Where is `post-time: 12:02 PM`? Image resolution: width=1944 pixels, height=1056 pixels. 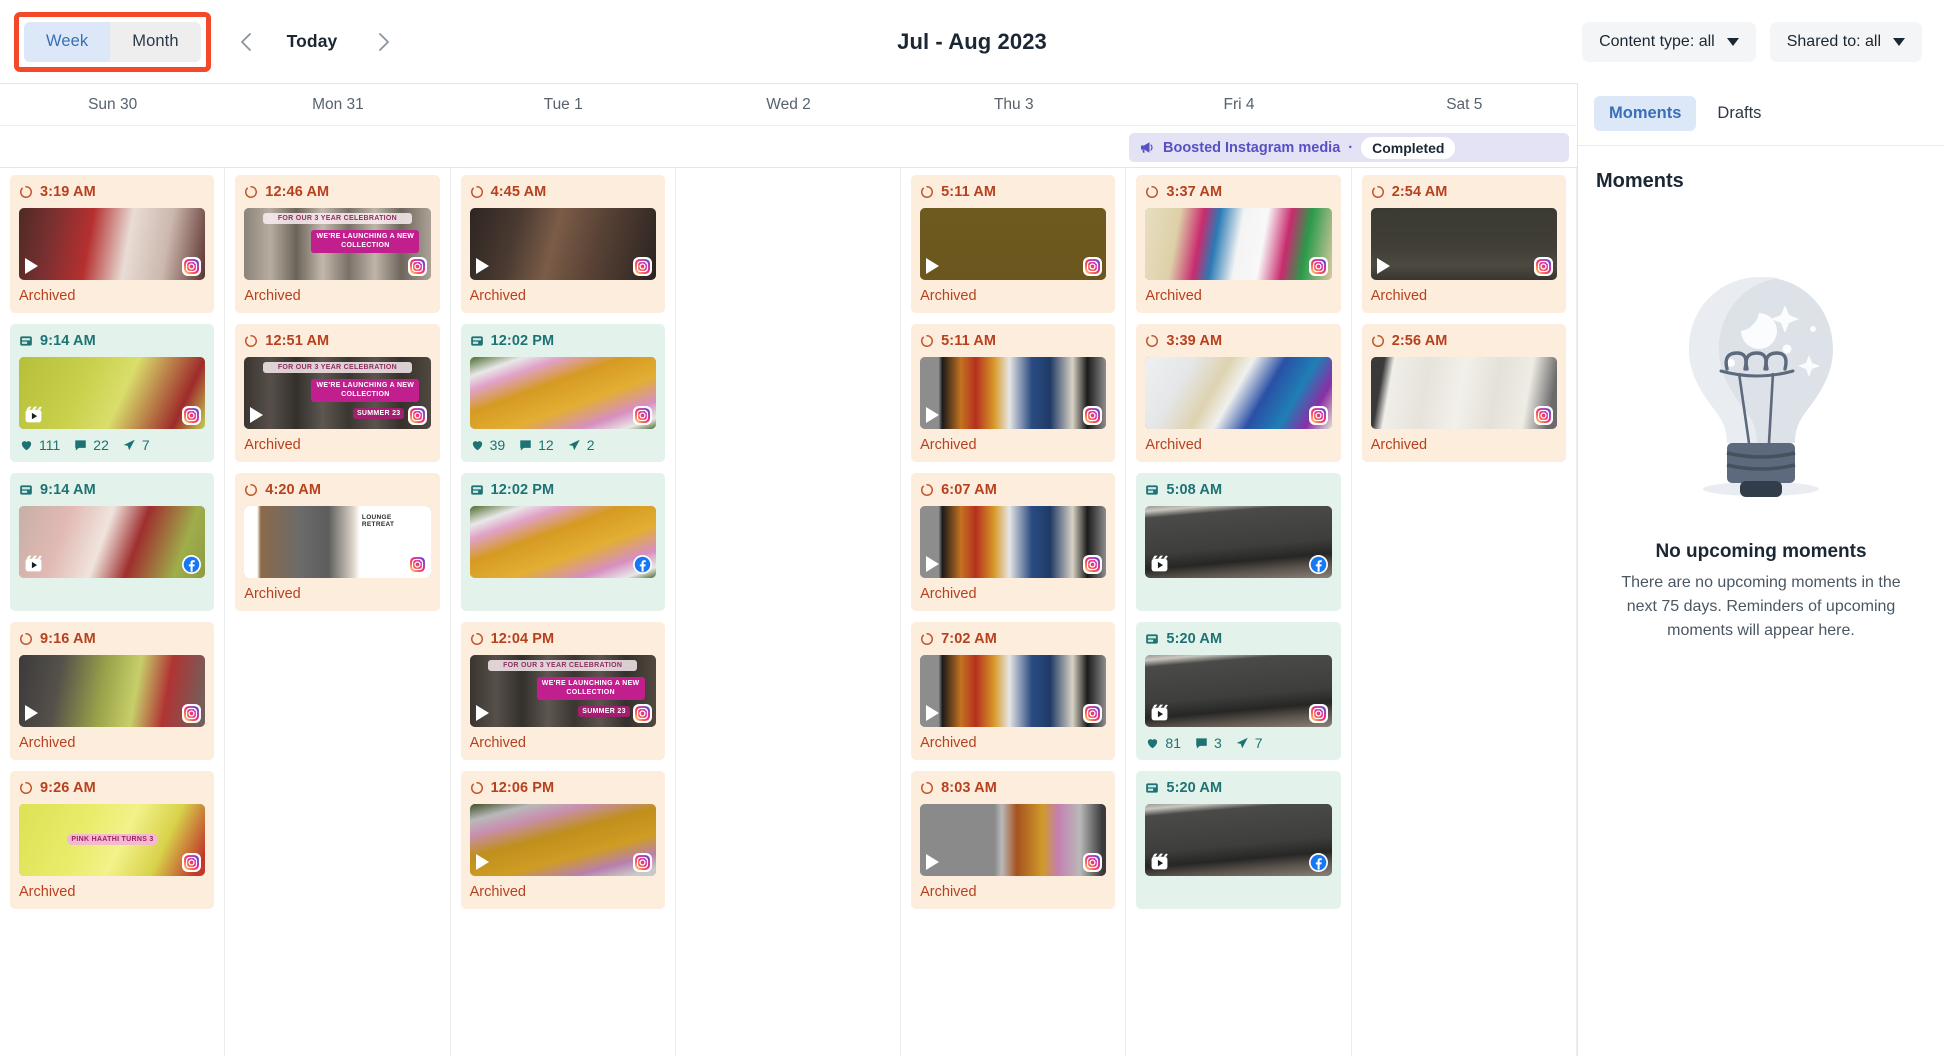 post-time: 12:02 PM is located at coordinates (522, 341).